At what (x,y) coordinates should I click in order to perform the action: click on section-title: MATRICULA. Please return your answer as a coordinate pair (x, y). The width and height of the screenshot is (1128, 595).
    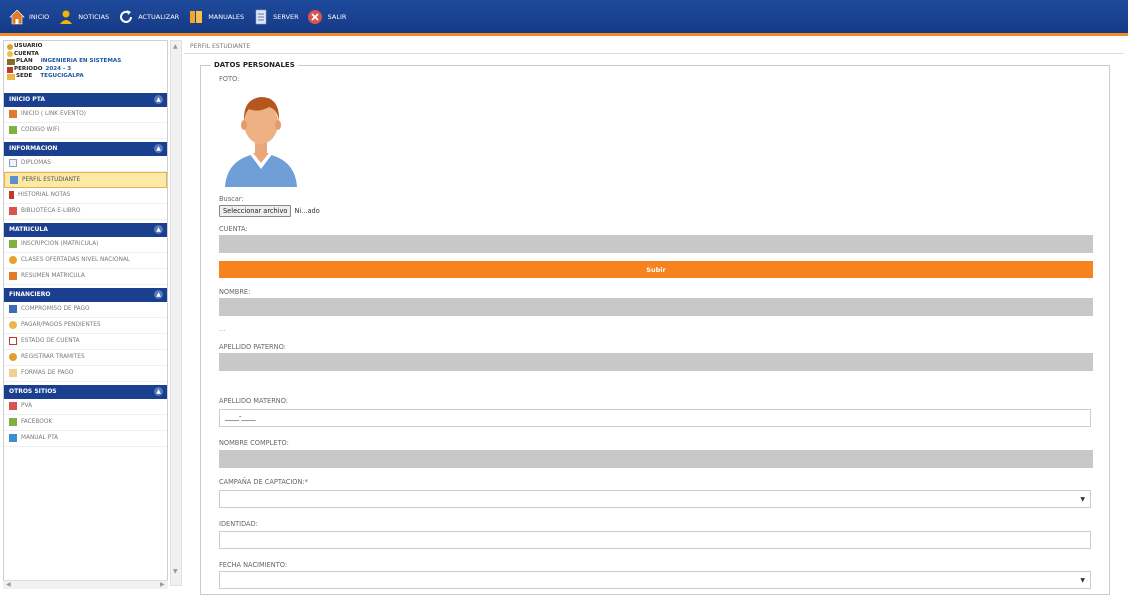
    Looking at the image, I should click on (28, 230).